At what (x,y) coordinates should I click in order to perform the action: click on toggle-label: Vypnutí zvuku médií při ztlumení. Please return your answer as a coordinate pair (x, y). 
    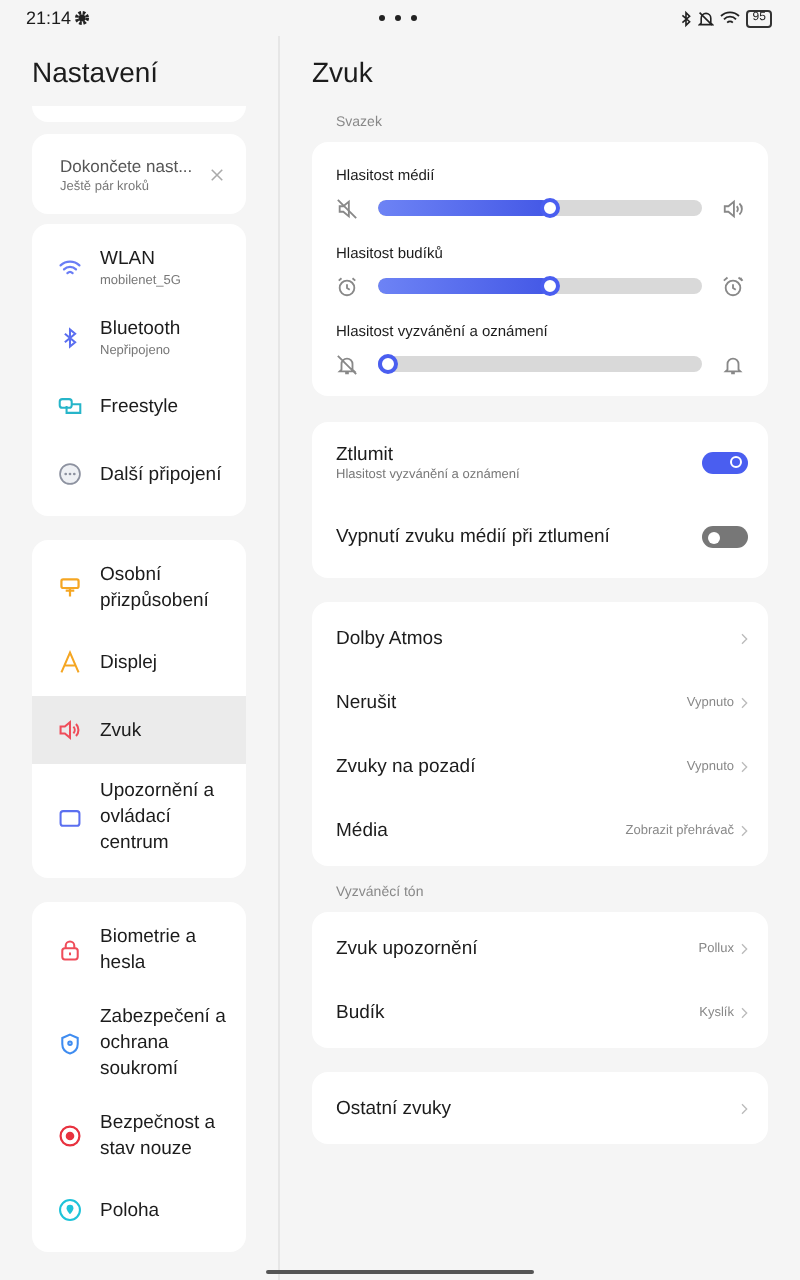
    Looking at the image, I should click on (474, 537).